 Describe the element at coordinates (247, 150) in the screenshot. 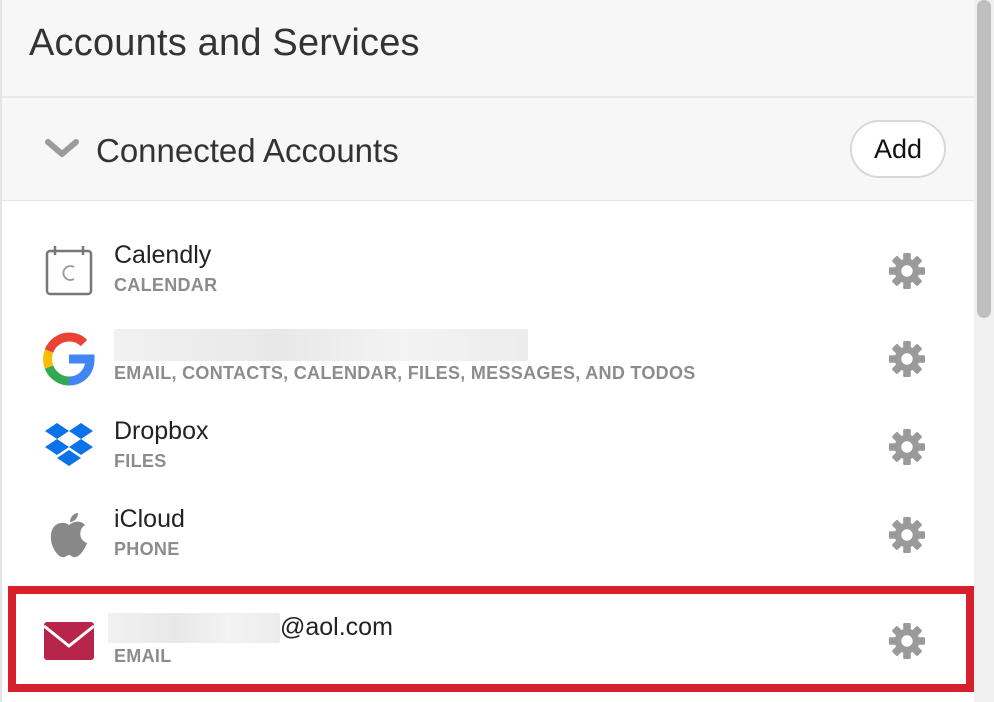

I see `section-title: Connected Accounts` at that location.